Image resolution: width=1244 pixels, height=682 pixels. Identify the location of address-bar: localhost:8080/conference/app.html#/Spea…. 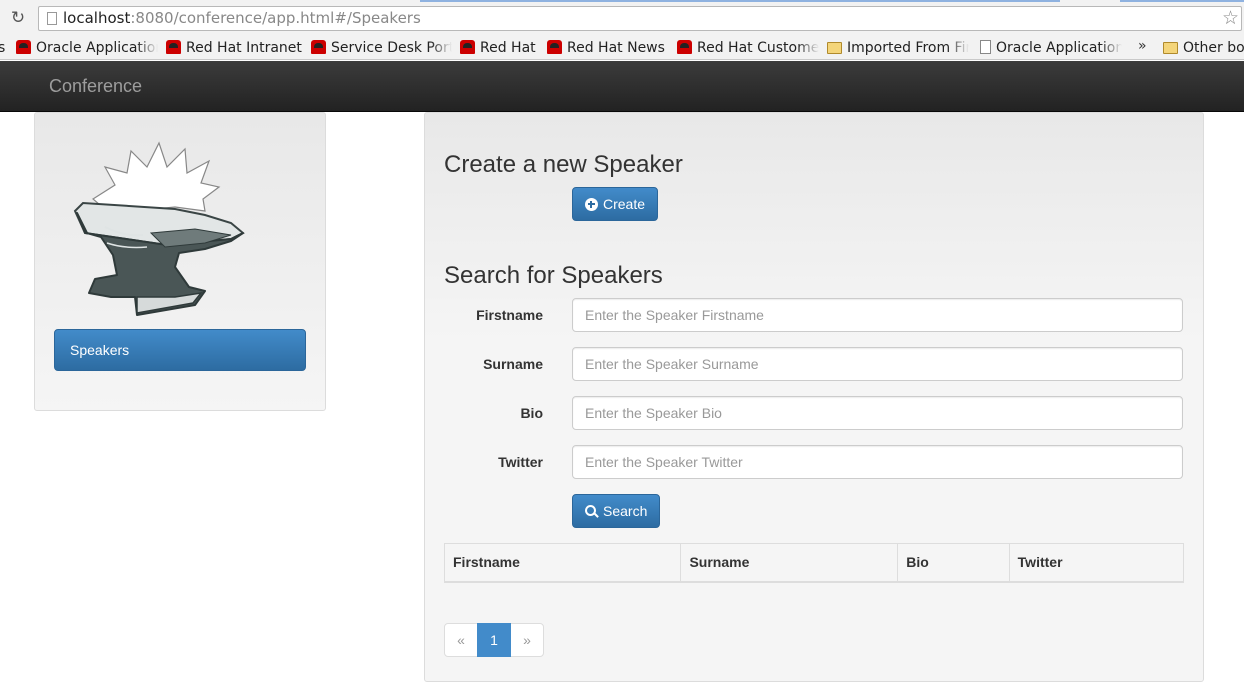
(640, 18).